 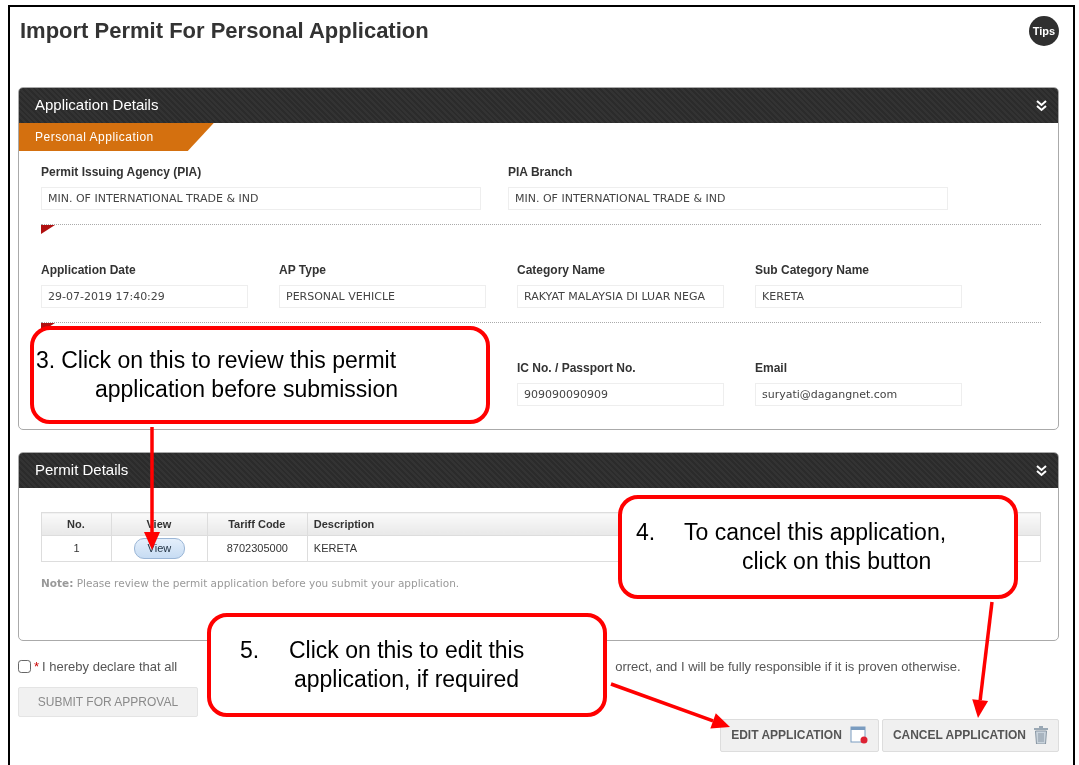 What do you see at coordinates (76, 524) in the screenshot?
I see `column-header: No.` at bounding box center [76, 524].